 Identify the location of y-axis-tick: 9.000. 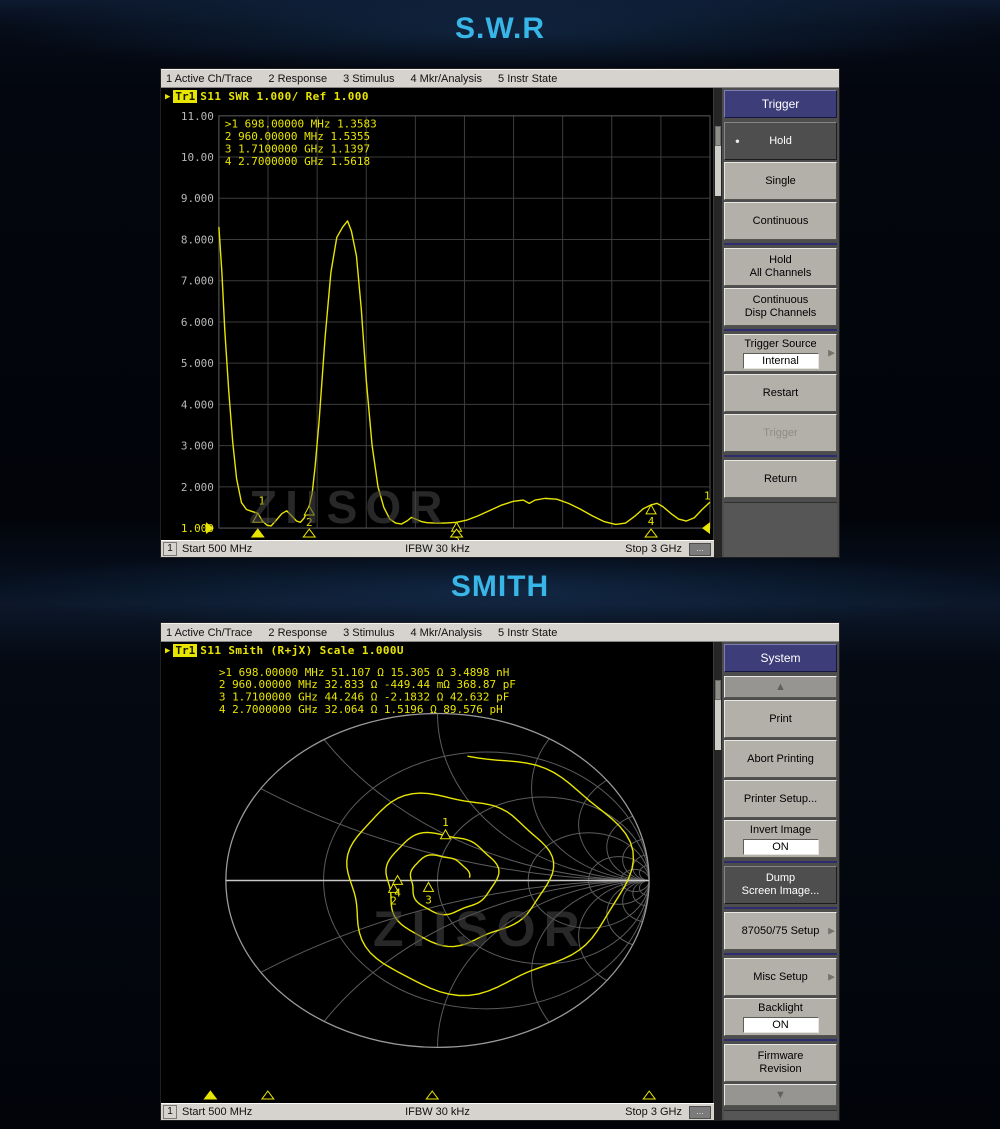
(197, 198).